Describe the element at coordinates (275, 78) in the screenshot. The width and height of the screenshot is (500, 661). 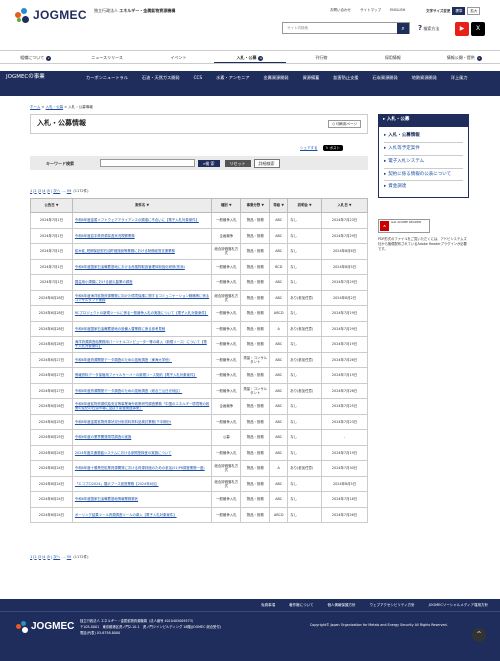
I see `business-item: 金属資源開発` at that location.